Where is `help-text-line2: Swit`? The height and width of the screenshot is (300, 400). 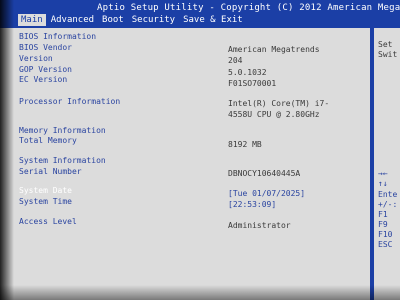
help-text-line2: Swit is located at coordinates (388, 54).